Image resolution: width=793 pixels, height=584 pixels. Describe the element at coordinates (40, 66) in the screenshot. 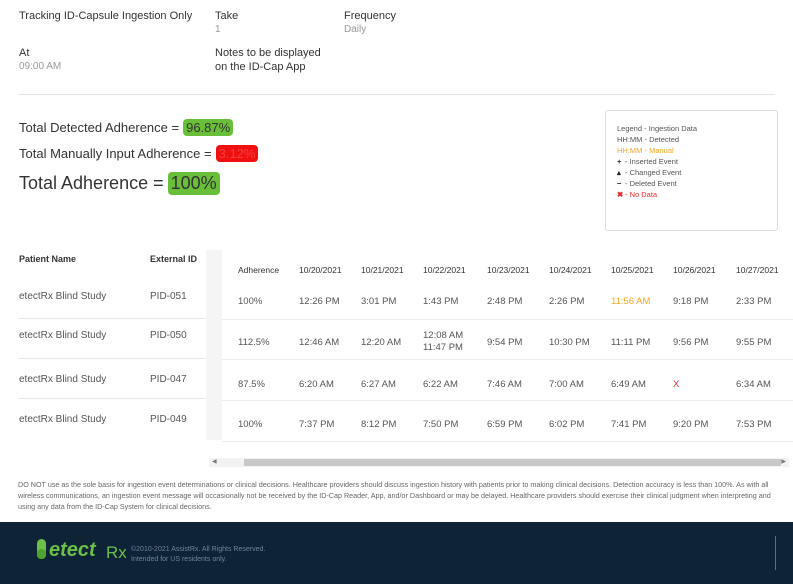

I see `at-value: 09:00 AM` at that location.